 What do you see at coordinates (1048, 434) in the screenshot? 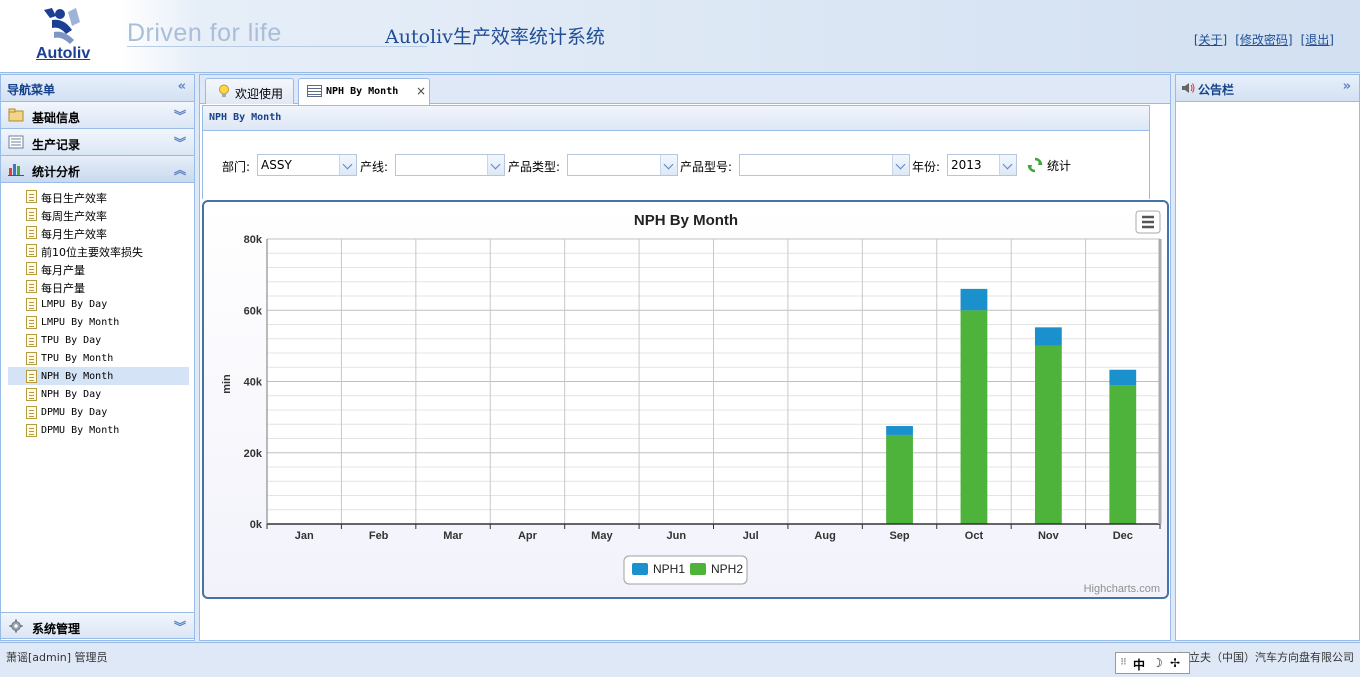
I see `bar-nph2-nov` at bounding box center [1048, 434].